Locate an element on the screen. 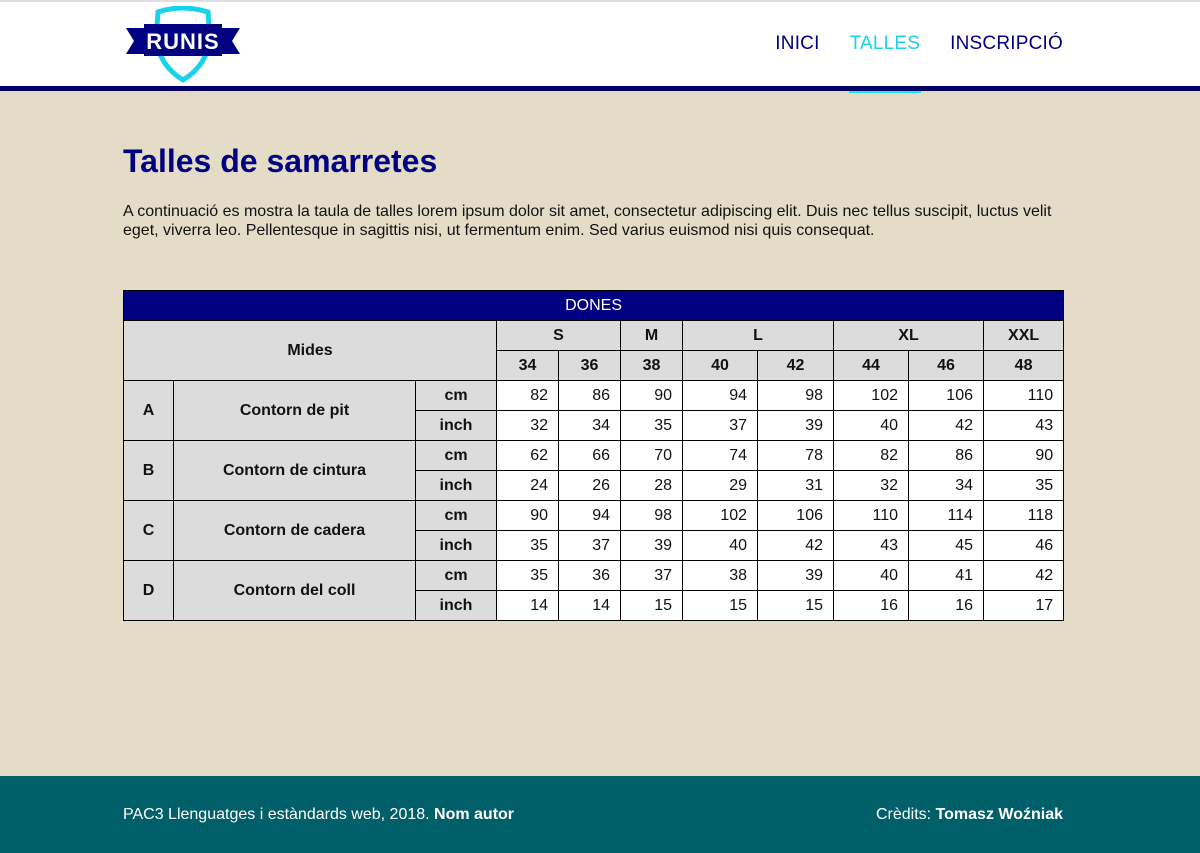 Image resolution: width=1200 pixels, height=853 pixels. value-cm: 35 is located at coordinates (527, 575).